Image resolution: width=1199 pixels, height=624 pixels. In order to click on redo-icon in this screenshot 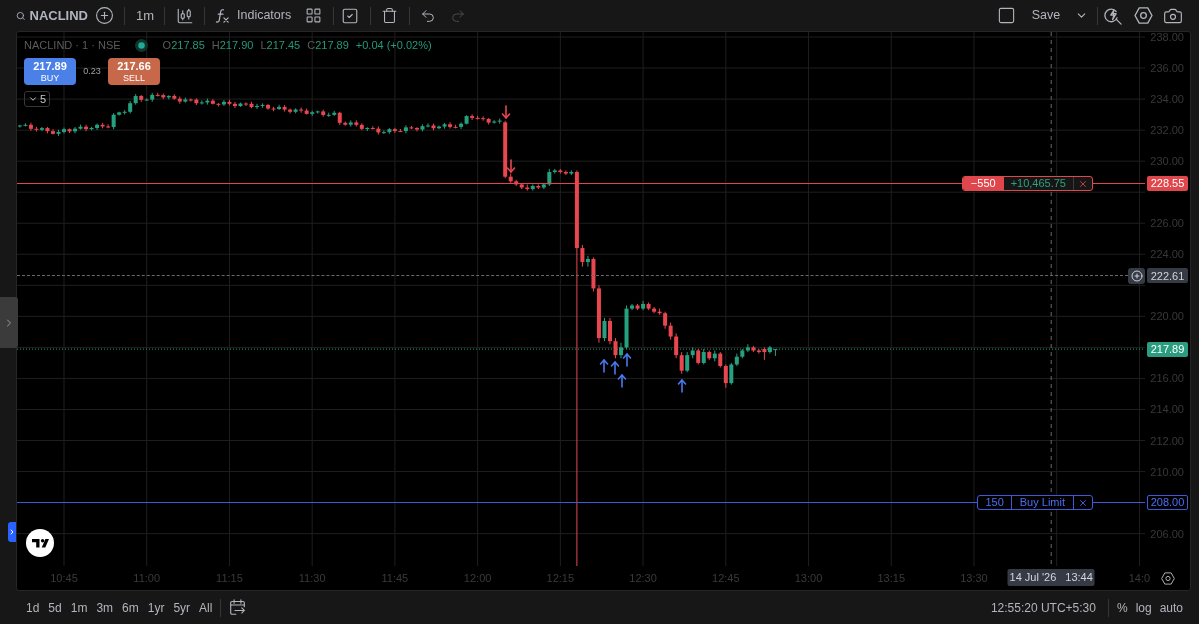, I will do `click(458, 15)`.